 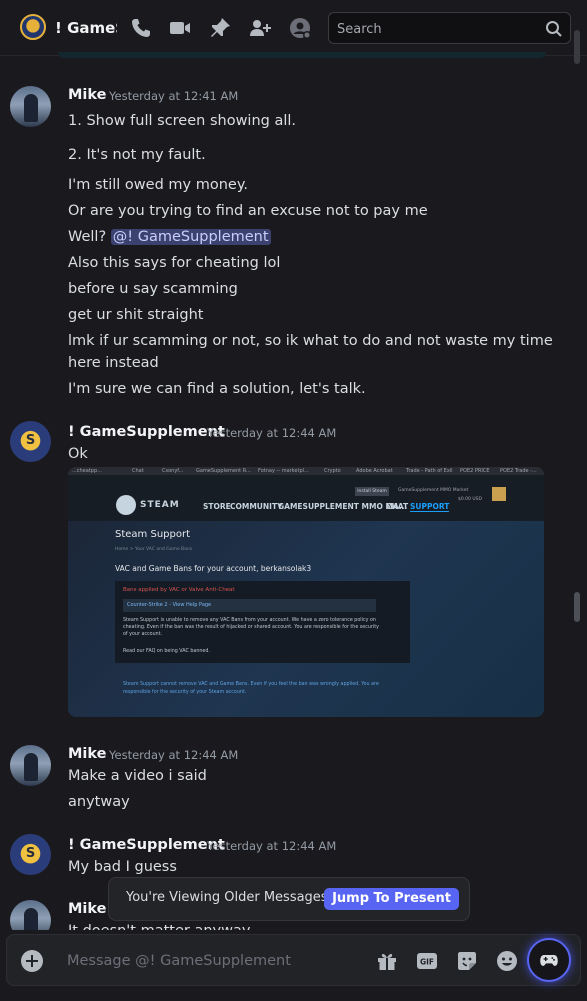 What do you see at coordinates (160, 505) in the screenshot?
I see `steam-brand: STEAM` at bounding box center [160, 505].